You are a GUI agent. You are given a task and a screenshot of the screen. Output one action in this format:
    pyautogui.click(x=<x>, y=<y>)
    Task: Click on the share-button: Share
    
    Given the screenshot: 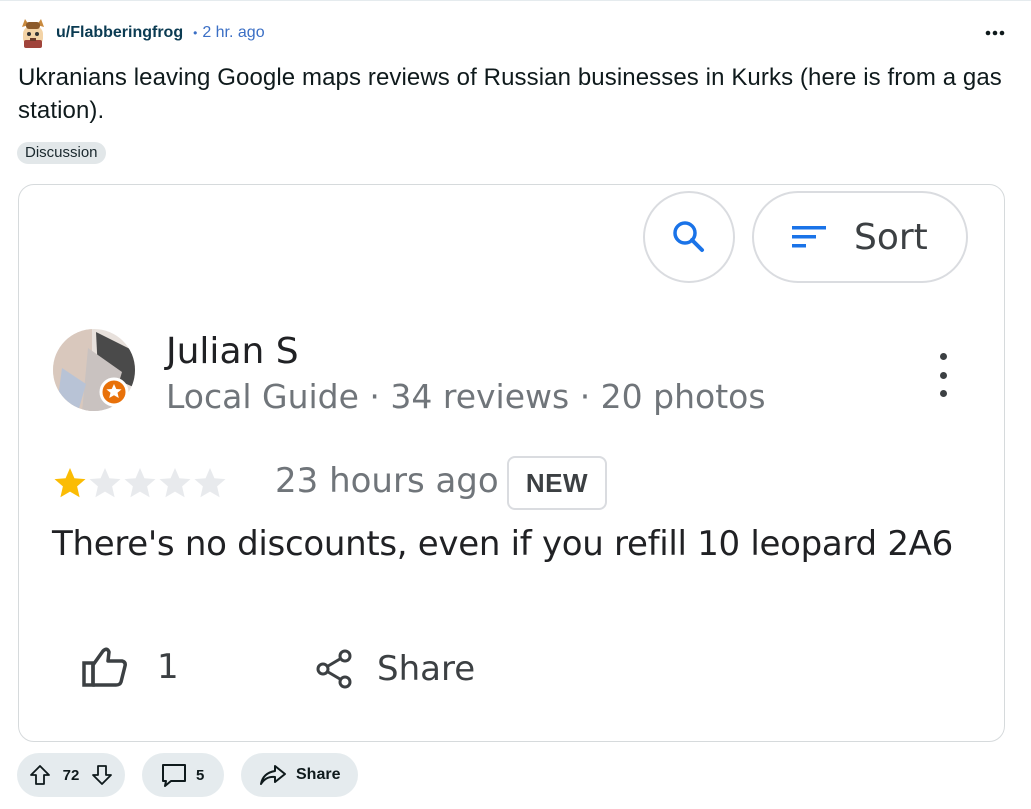 What is the action you would take?
    pyautogui.click(x=299, y=775)
    